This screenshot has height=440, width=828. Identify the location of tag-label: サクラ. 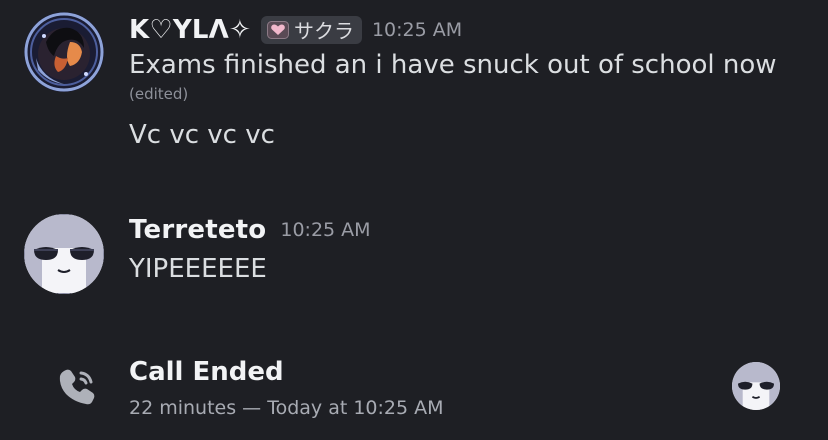
(323, 31).